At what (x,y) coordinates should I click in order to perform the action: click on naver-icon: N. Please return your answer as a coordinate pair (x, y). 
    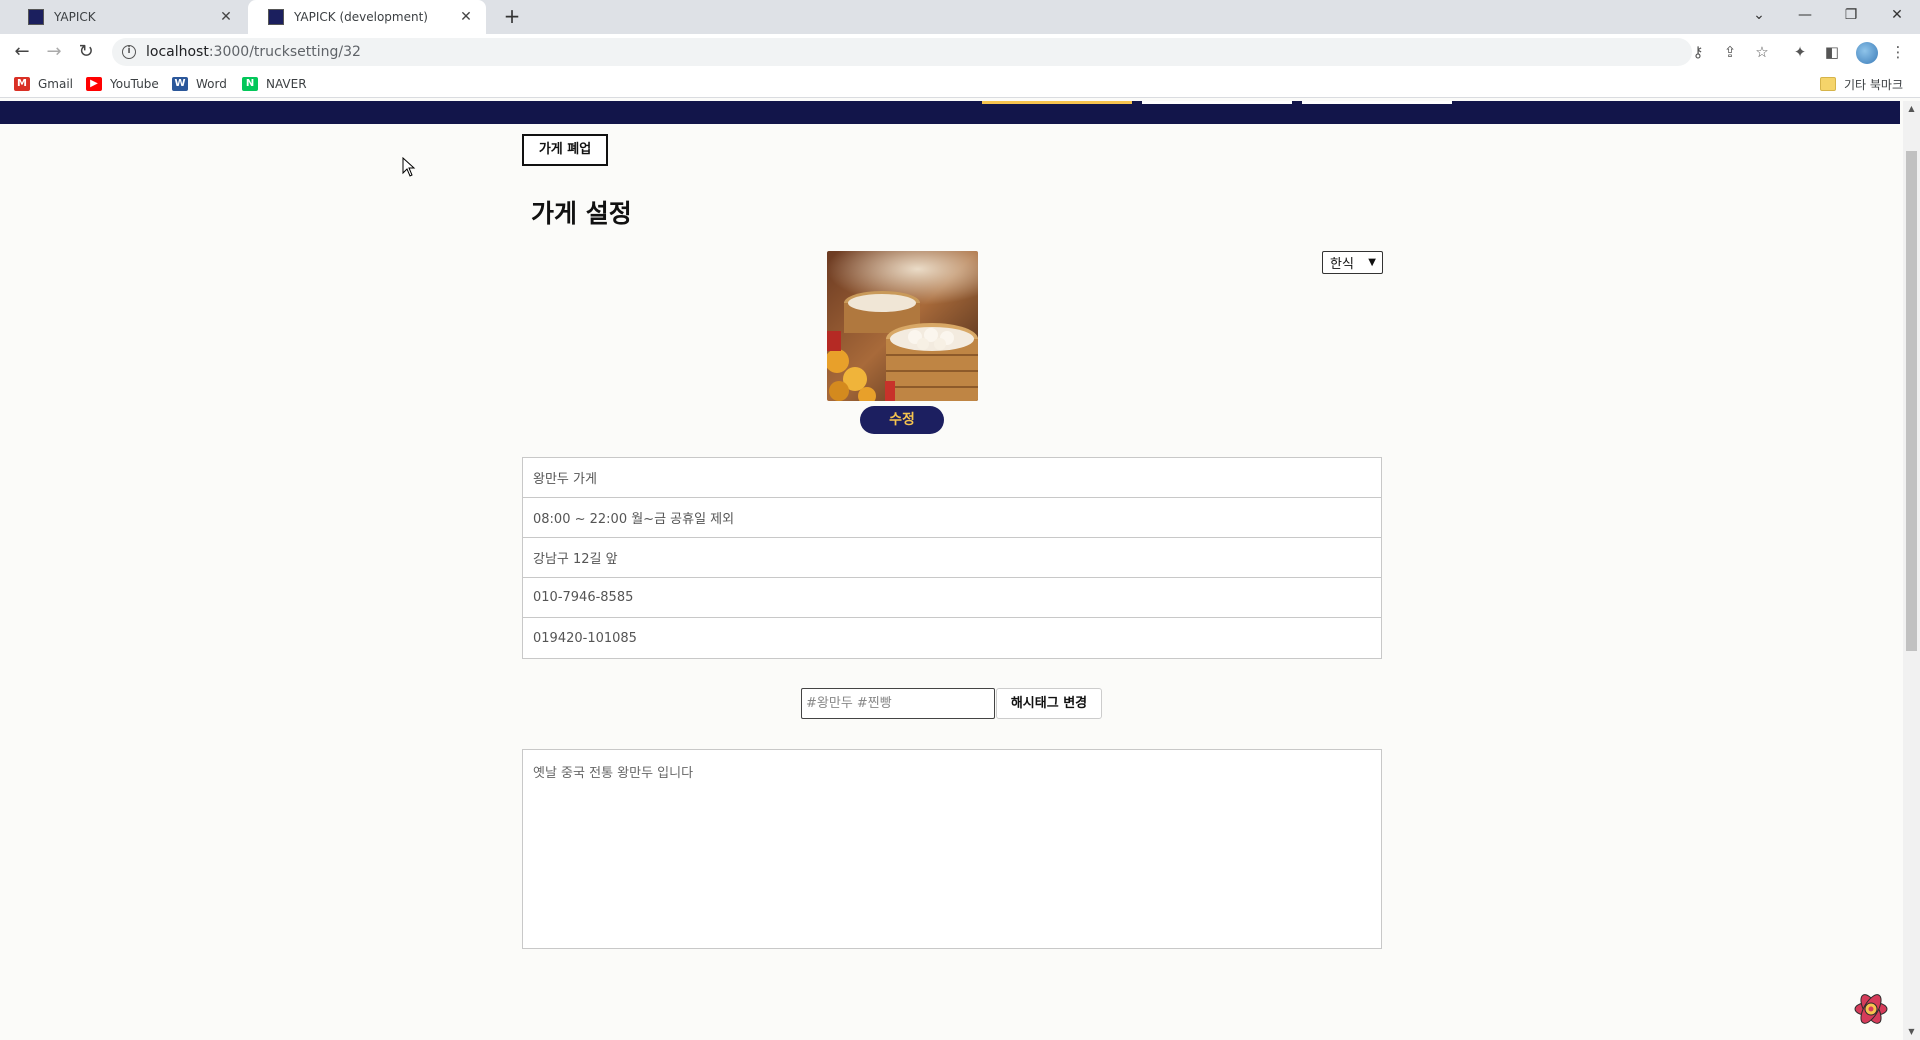
    Looking at the image, I should click on (250, 84).